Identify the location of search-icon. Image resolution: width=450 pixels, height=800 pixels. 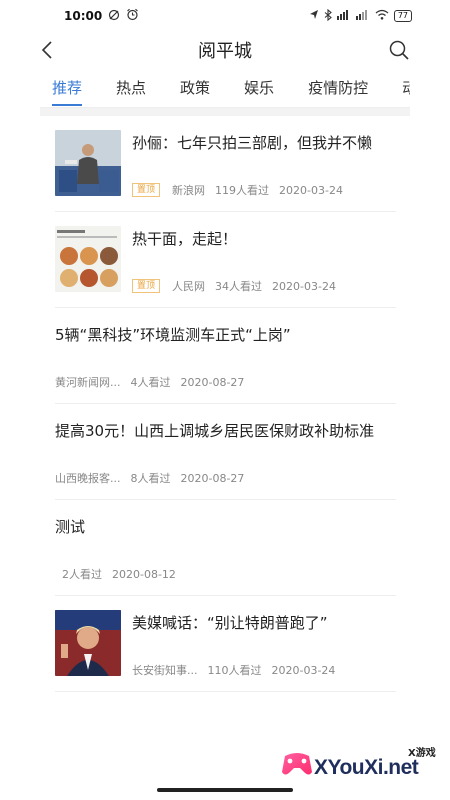
(399, 50).